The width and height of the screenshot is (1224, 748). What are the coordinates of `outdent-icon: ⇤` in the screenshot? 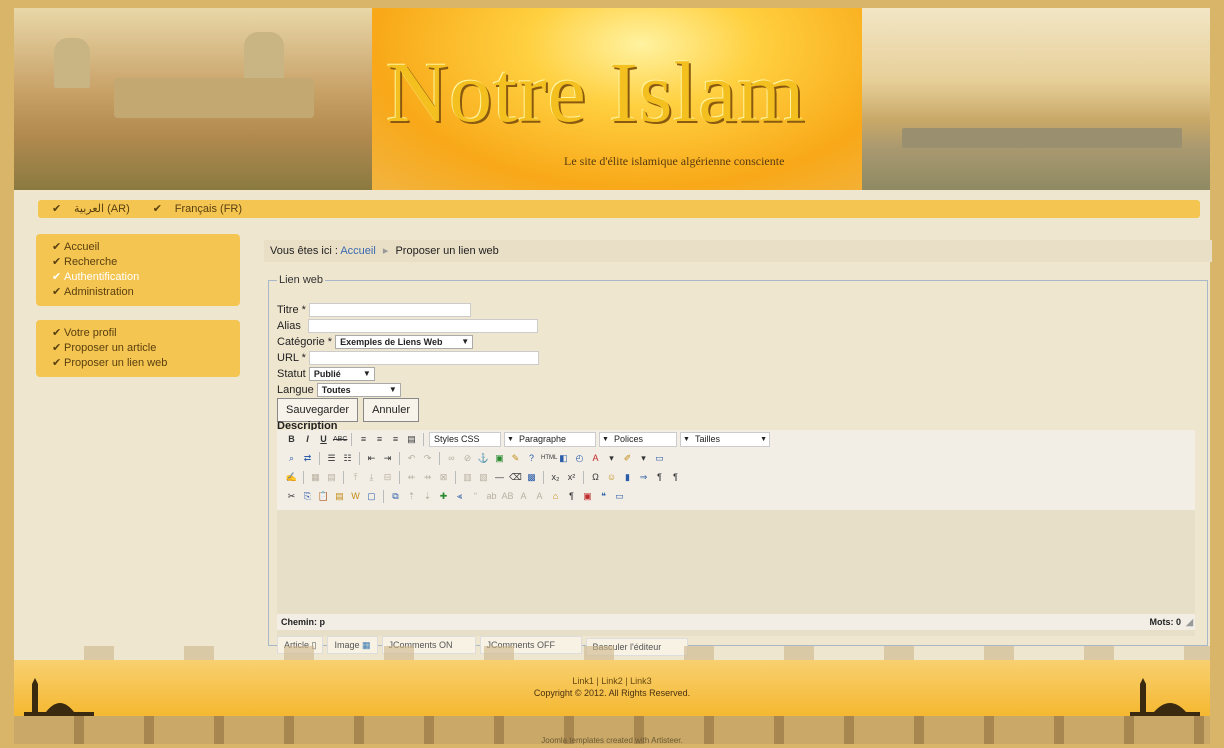 It's located at (371, 458).